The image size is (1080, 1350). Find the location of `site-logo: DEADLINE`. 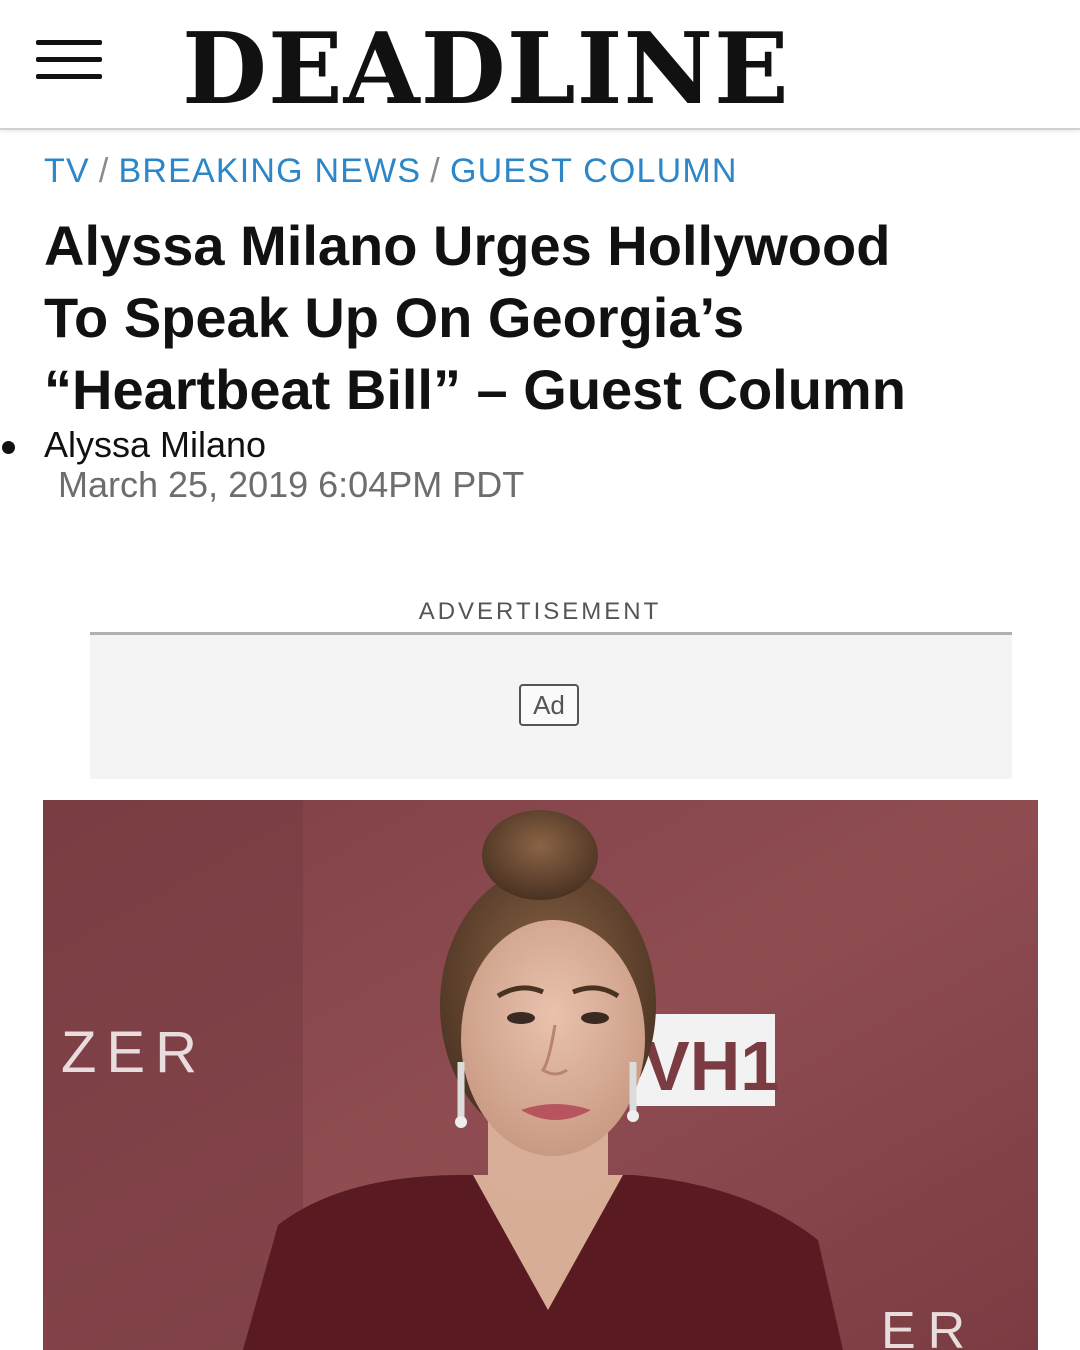

site-logo: DEADLINE is located at coordinates (542, 70).